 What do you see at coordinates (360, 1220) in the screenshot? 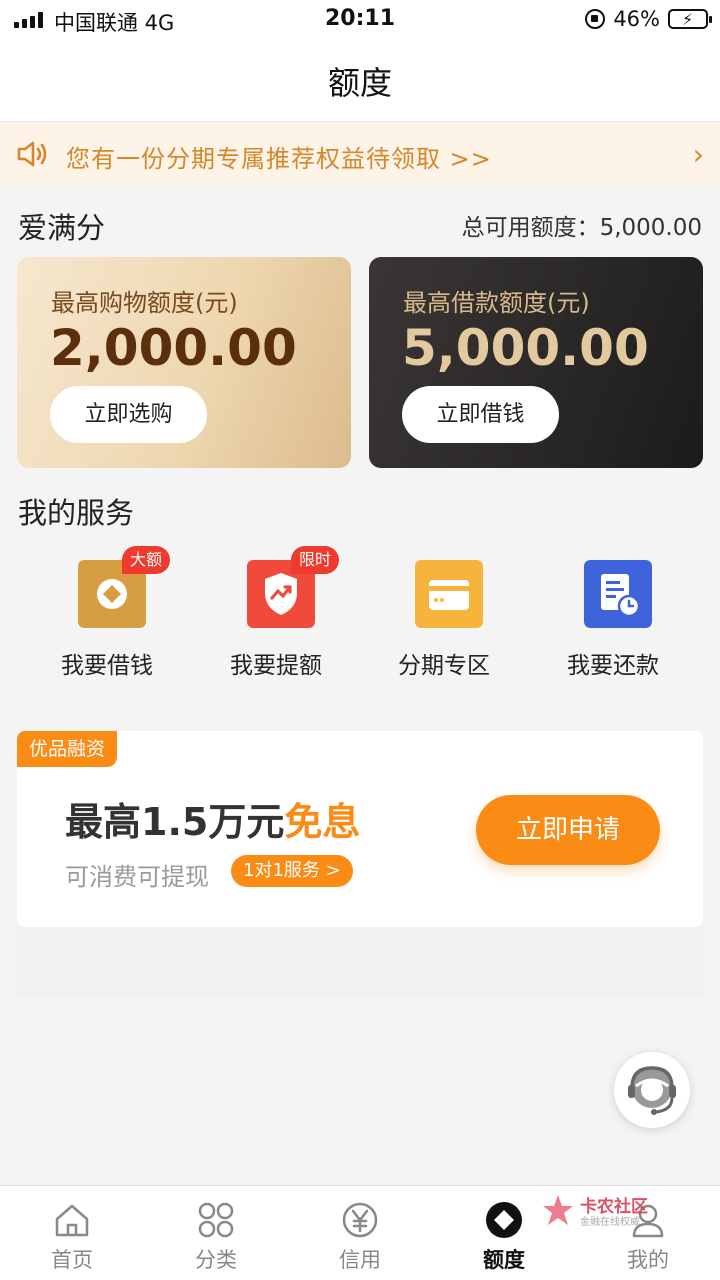
I see `yen-coin-icon` at bounding box center [360, 1220].